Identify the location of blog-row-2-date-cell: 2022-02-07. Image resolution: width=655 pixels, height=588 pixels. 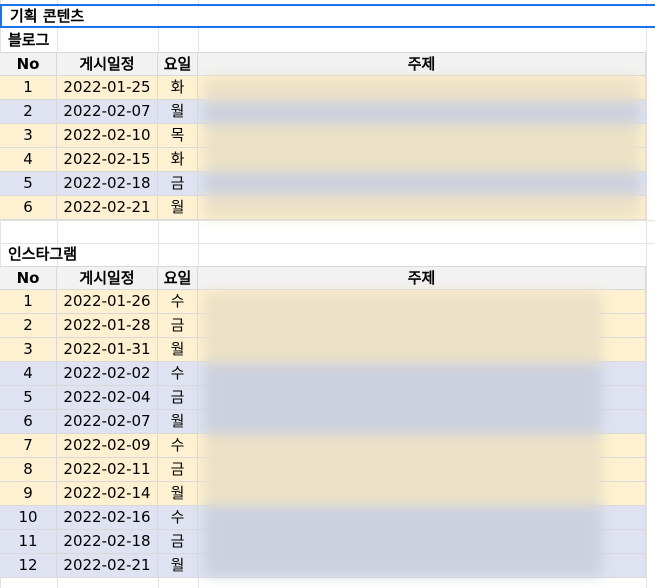
(107, 112).